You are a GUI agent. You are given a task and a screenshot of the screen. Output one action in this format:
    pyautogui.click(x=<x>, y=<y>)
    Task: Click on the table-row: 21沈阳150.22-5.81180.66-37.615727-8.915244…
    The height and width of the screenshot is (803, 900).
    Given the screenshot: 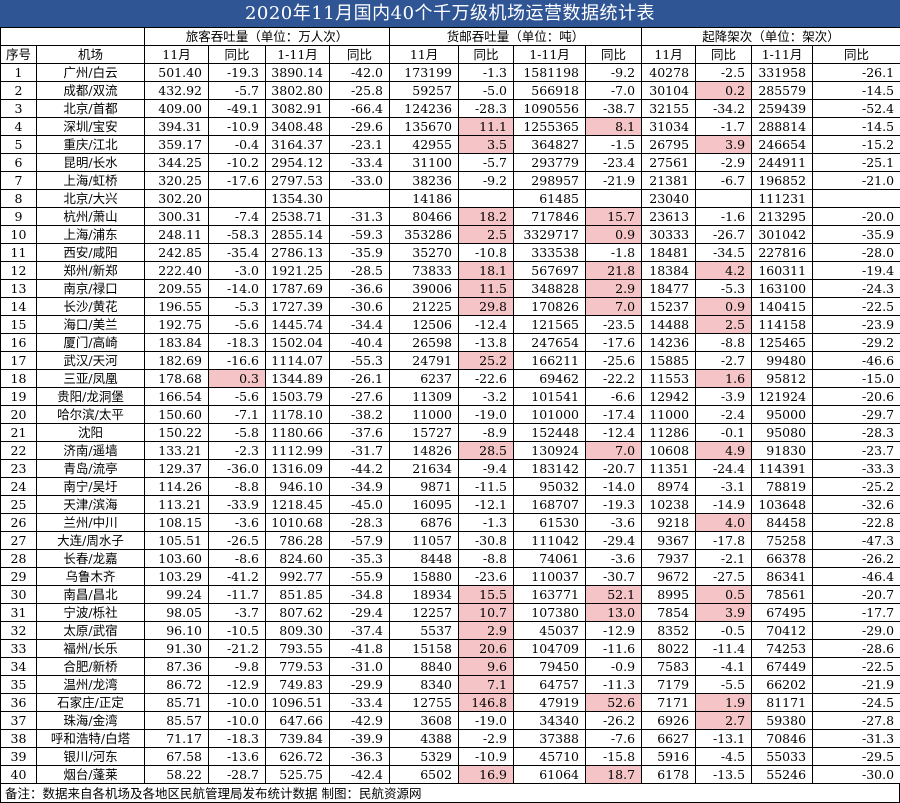 What is the action you would take?
    pyautogui.click(x=450, y=433)
    